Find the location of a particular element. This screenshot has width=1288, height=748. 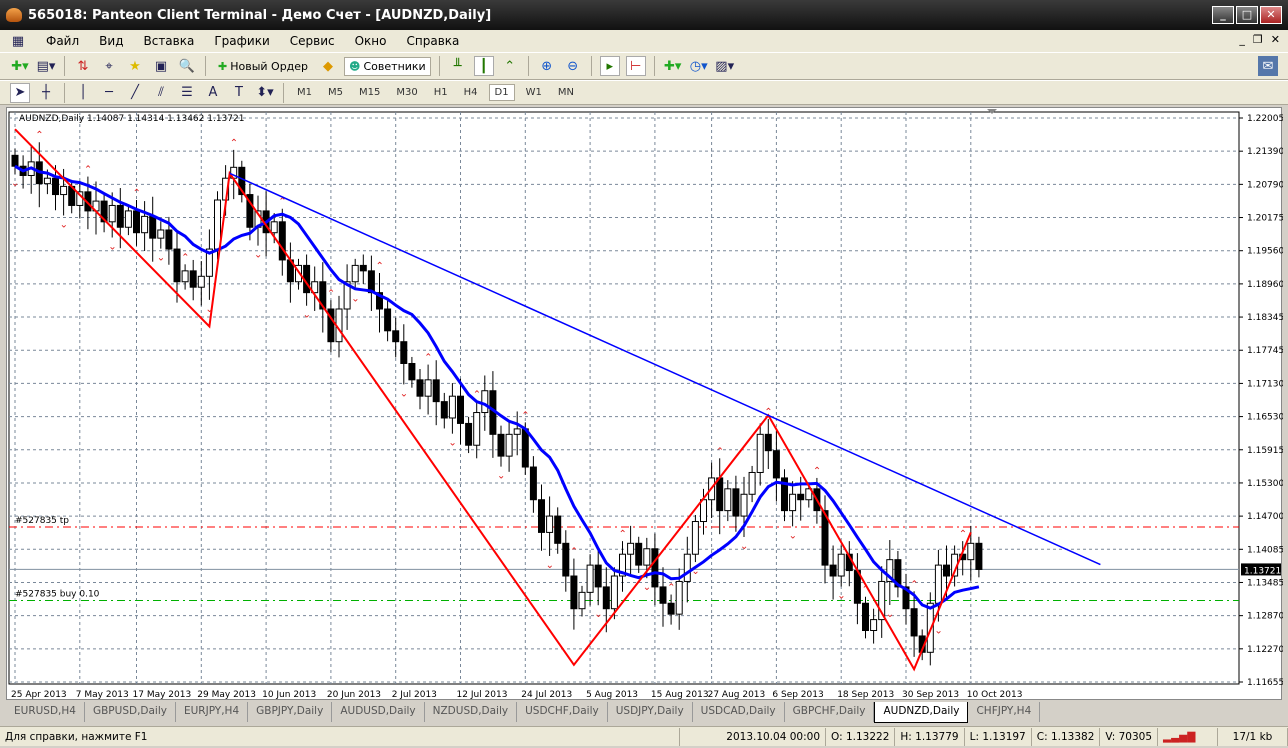

timeframe-h4: H4 is located at coordinates (471, 92).